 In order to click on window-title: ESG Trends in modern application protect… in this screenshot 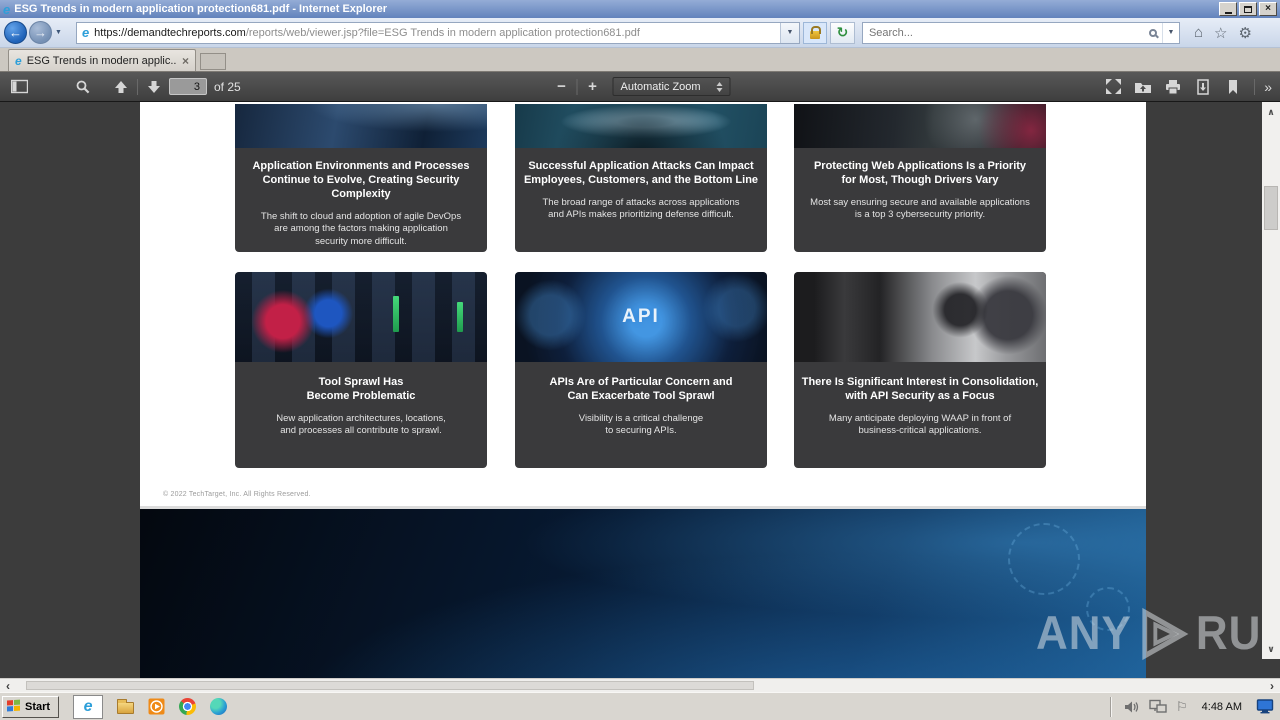, I will do `click(201, 9)`.